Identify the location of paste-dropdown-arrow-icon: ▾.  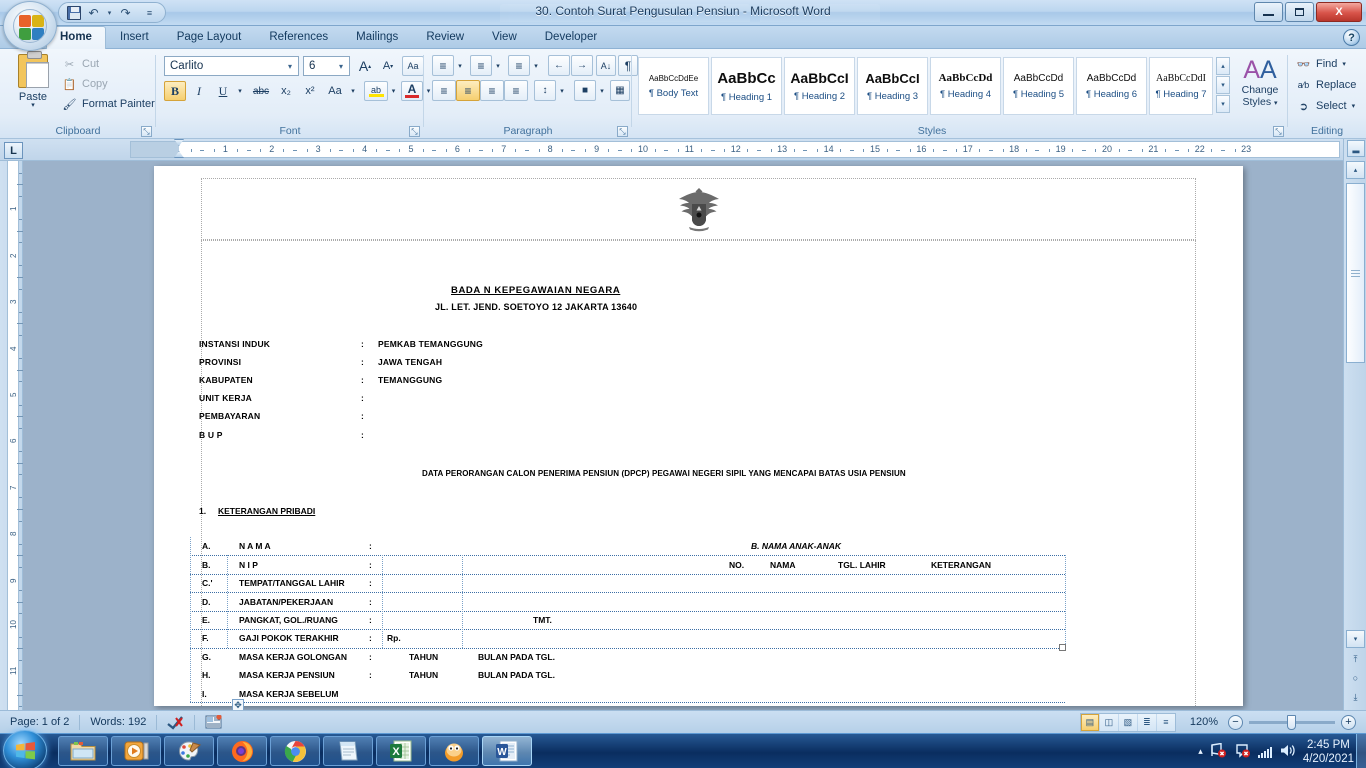
(33, 105).